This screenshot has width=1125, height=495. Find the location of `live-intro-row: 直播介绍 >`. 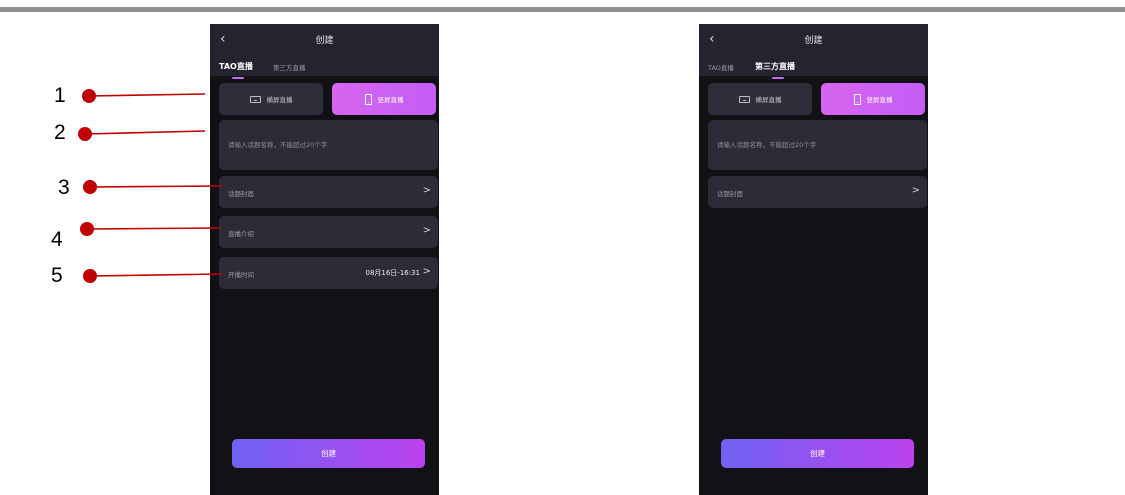

live-intro-row: 直播介绍 > is located at coordinates (328, 232).